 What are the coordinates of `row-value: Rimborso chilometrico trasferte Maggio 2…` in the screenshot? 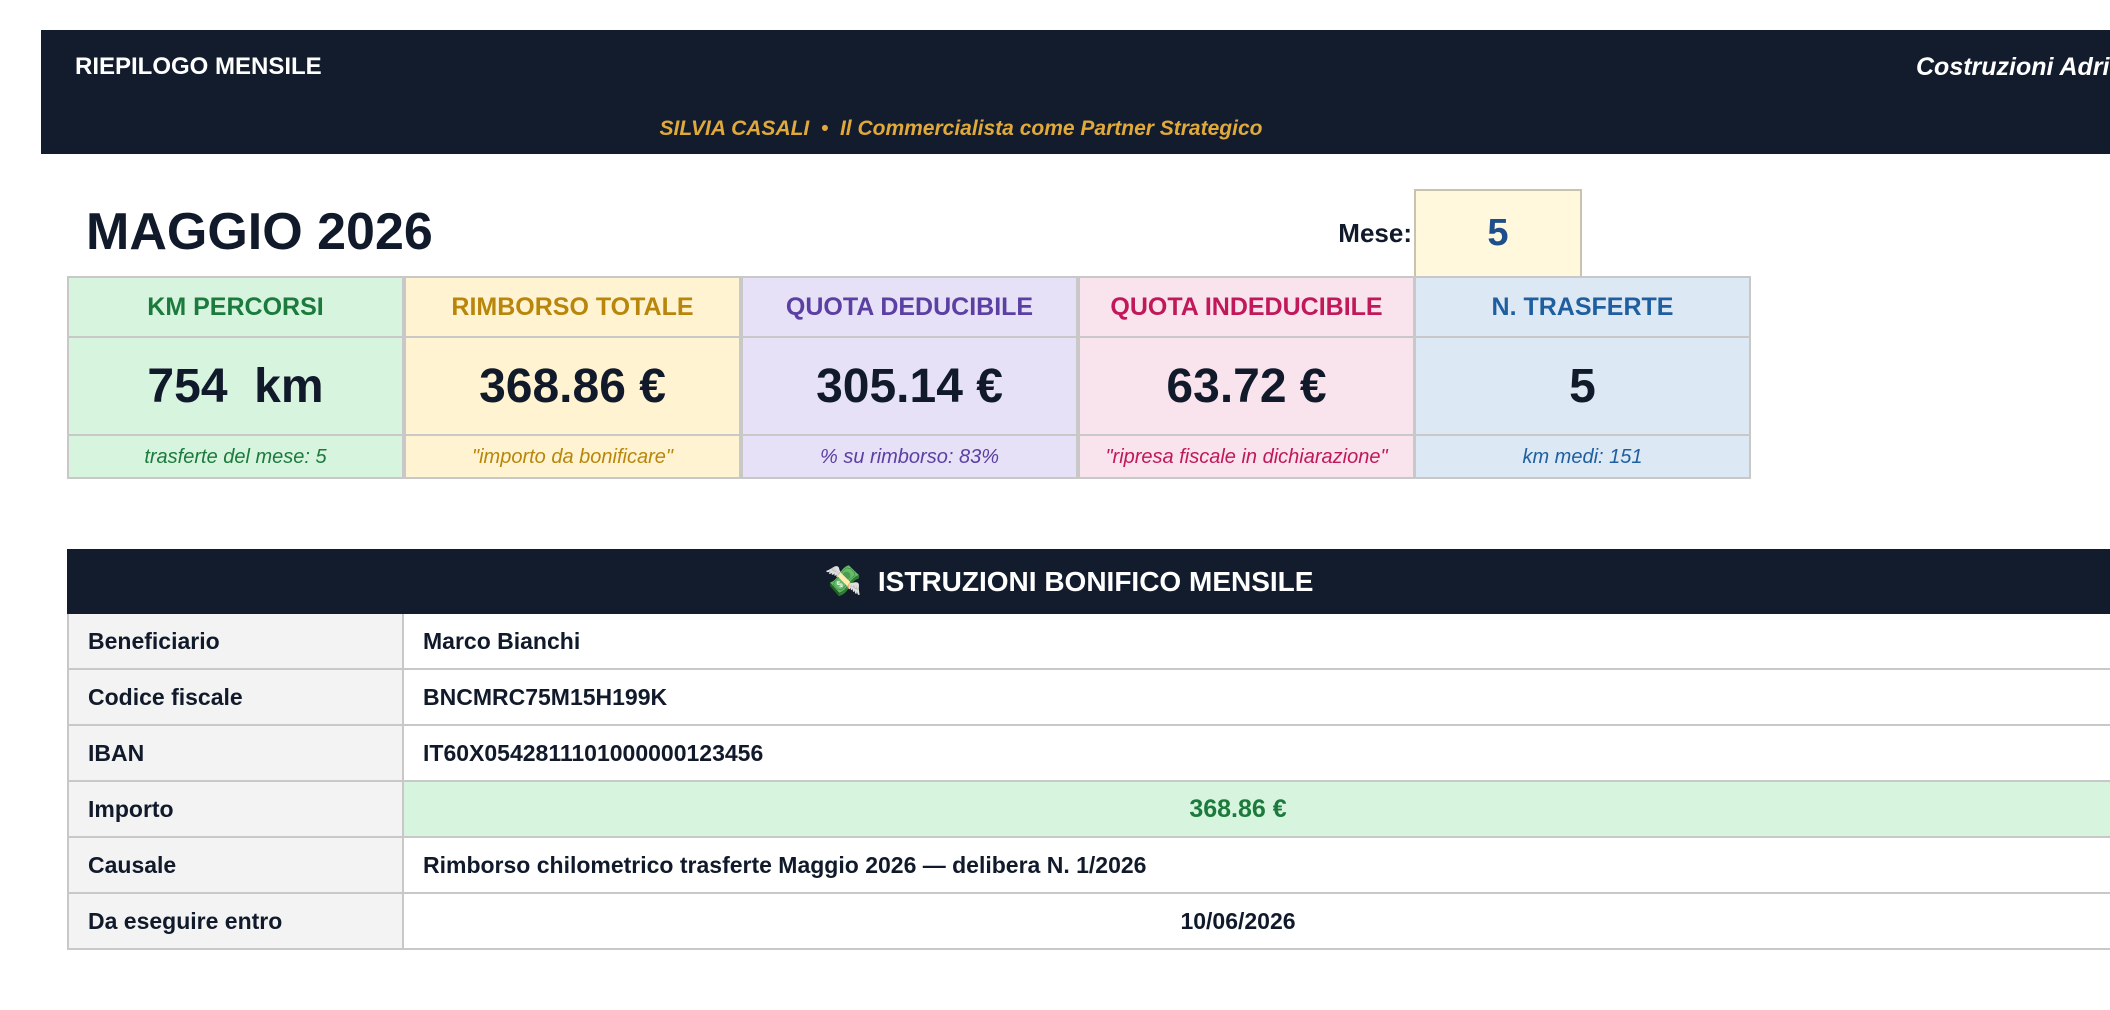 It's located at (1257, 866).